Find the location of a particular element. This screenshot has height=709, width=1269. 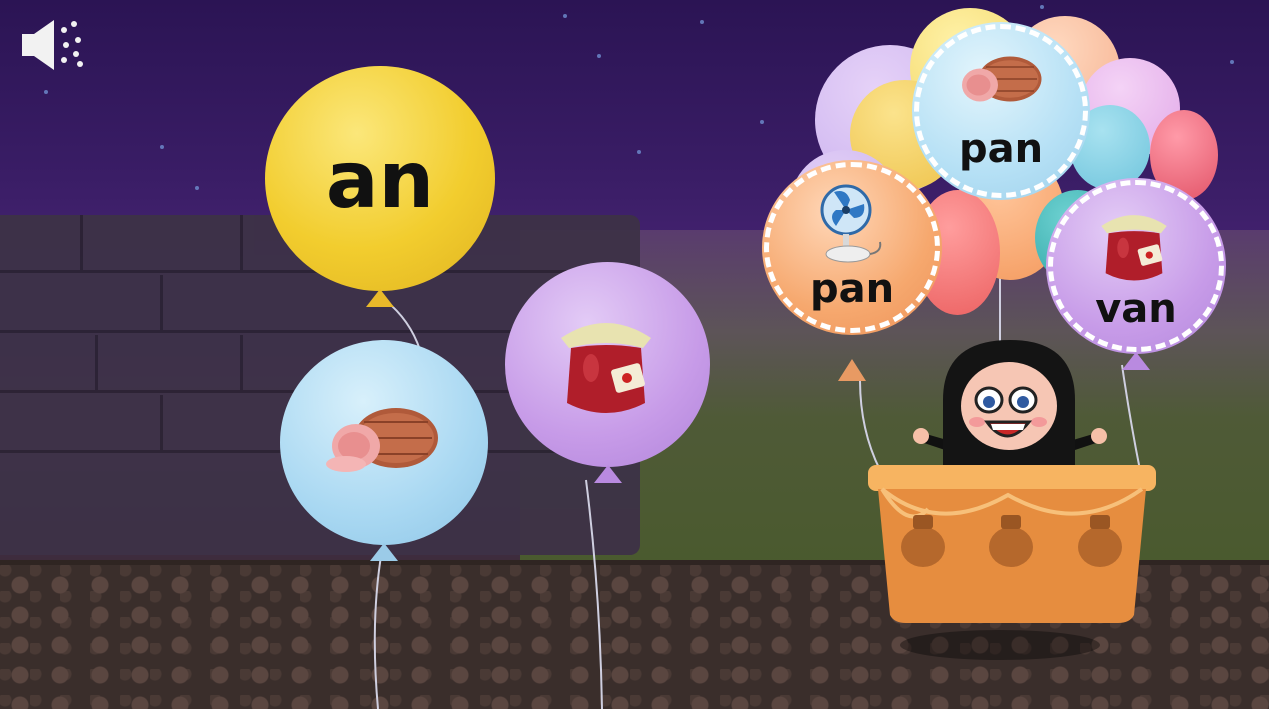

word-balloon-pan-fan: pan is located at coordinates (852, 270).